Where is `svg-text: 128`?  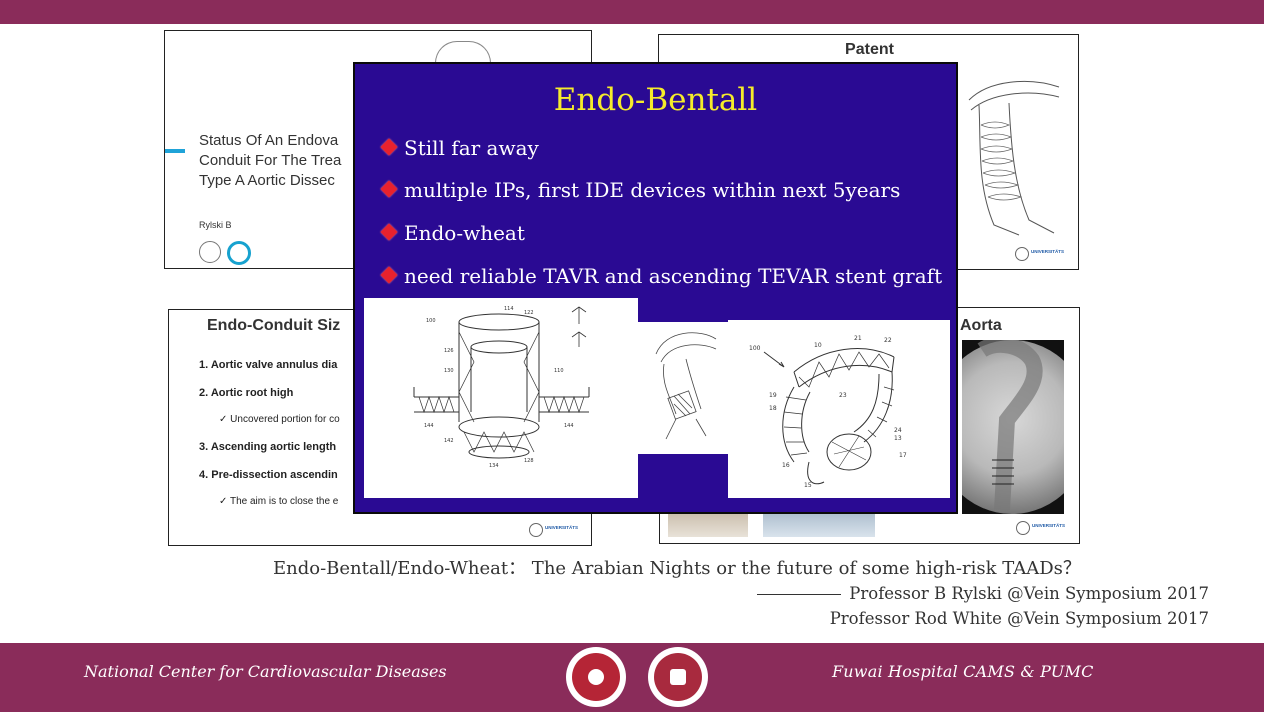
svg-text: 128 is located at coordinates (529, 461).